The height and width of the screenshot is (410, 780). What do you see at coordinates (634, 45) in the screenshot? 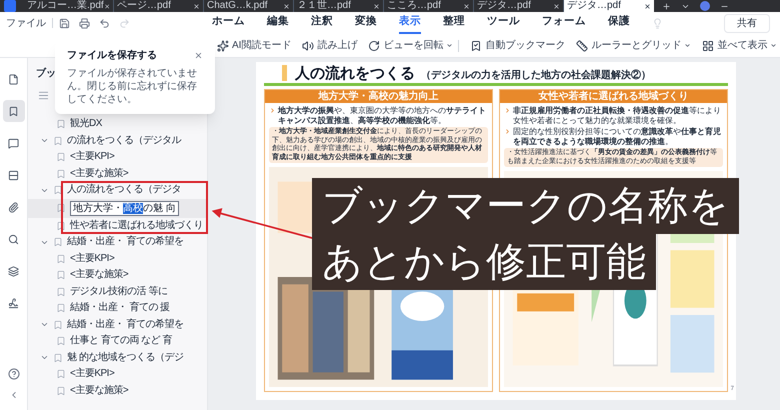
I see `toolbar-button: ルーラーとグリッド` at bounding box center [634, 45].